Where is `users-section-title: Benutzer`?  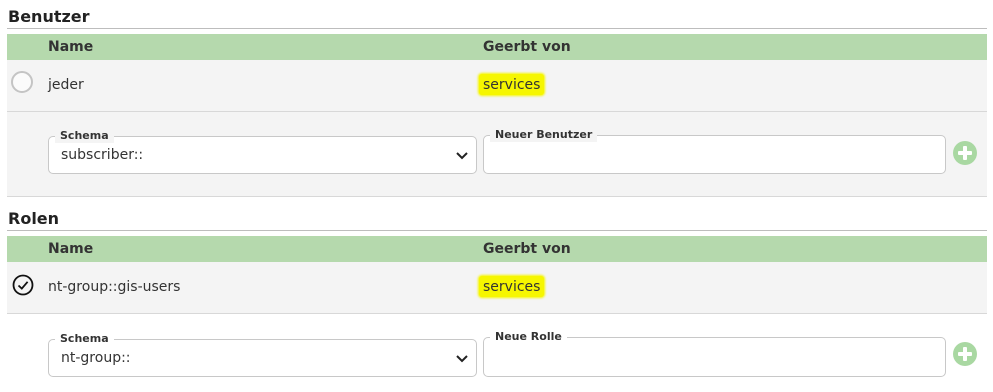
users-section-title: Benutzer is located at coordinates (49, 16).